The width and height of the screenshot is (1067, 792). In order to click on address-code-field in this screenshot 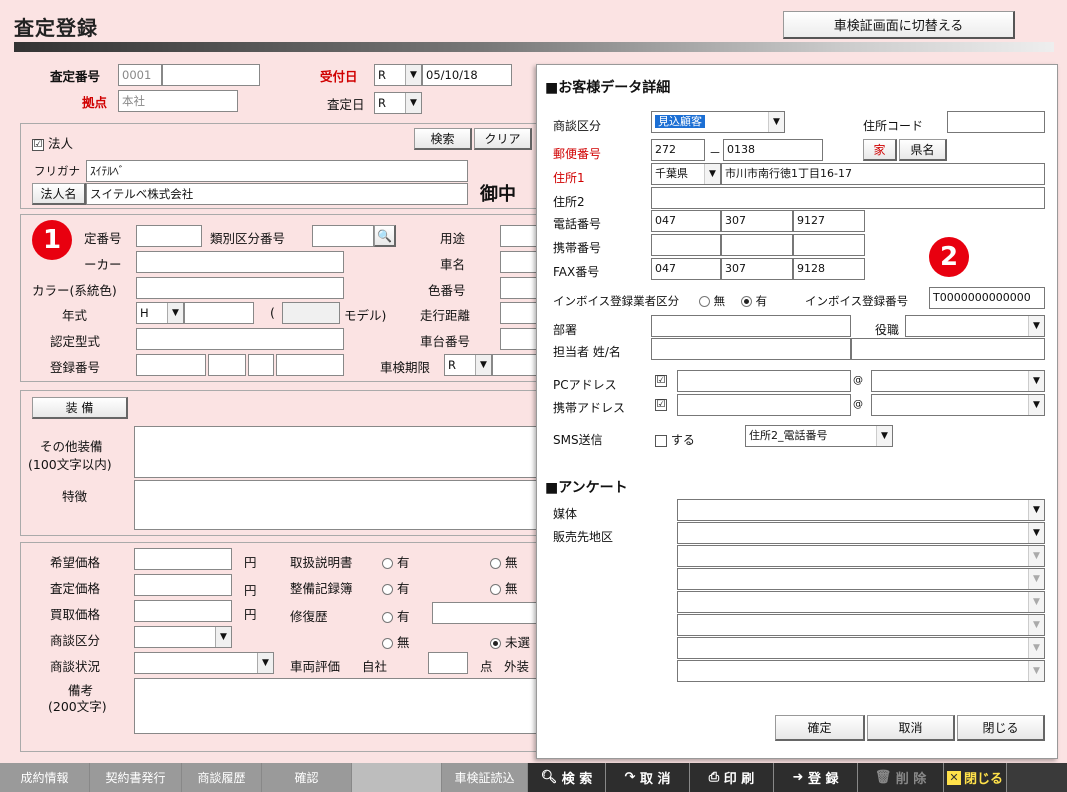, I will do `click(996, 122)`.